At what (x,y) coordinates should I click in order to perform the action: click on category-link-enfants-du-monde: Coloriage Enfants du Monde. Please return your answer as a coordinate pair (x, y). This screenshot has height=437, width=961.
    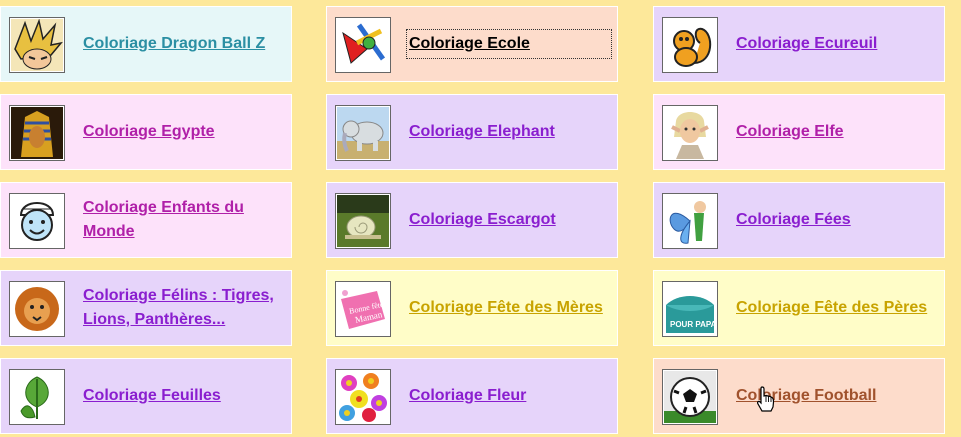
    Looking at the image, I should click on (183, 220).